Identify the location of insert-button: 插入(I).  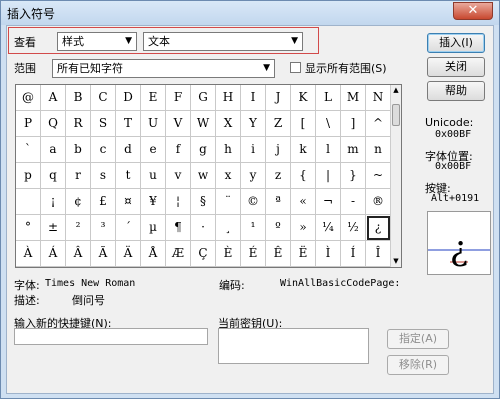
(456, 43).